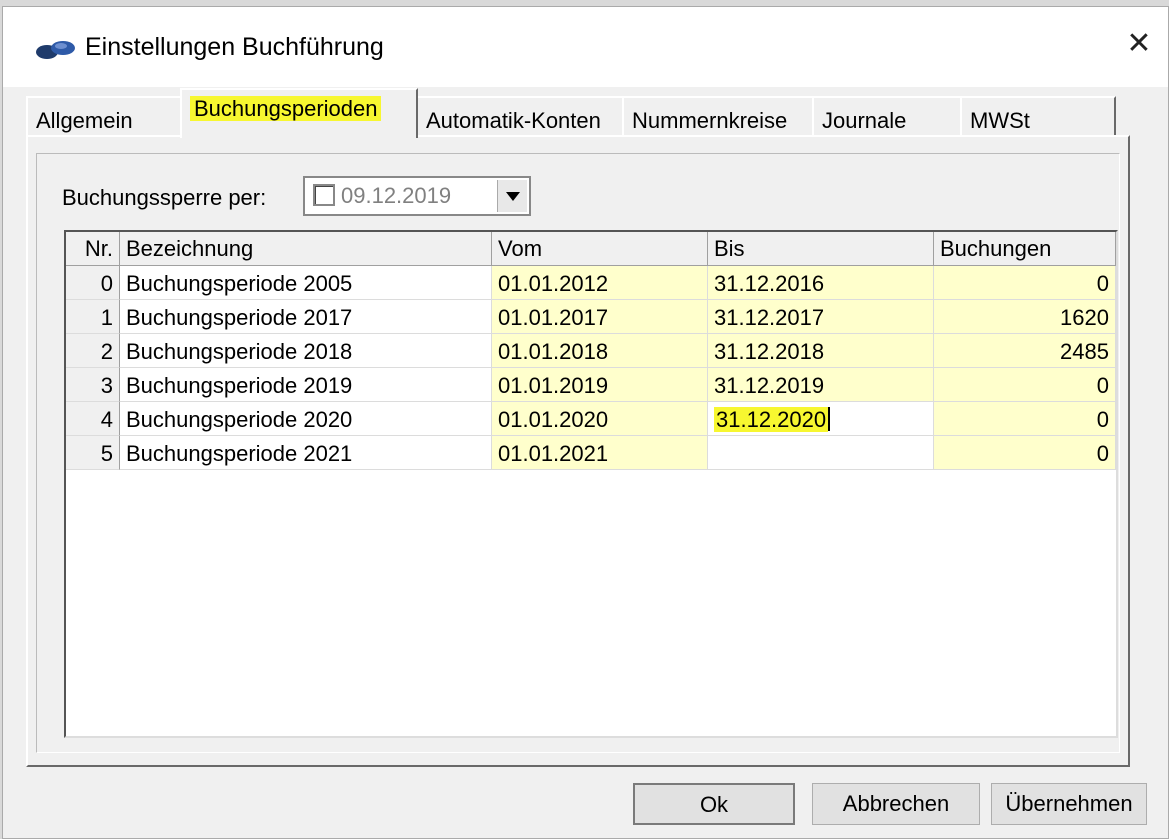 This screenshot has width=1169, height=839. I want to click on cell-vom: 01.01.2018, so click(600, 351).